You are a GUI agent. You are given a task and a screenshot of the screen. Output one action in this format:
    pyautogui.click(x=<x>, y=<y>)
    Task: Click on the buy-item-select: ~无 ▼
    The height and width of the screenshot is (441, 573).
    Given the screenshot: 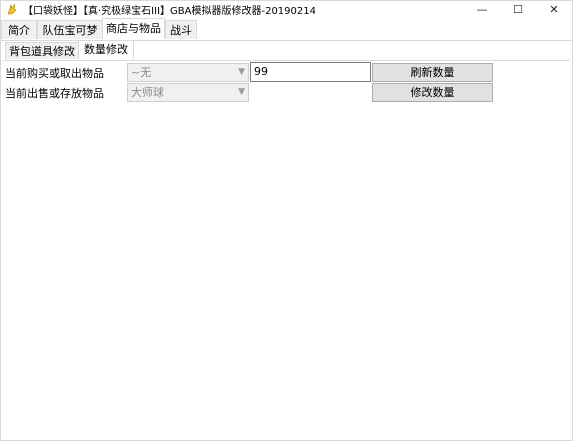 What is the action you would take?
    pyautogui.click(x=188, y=72)
    